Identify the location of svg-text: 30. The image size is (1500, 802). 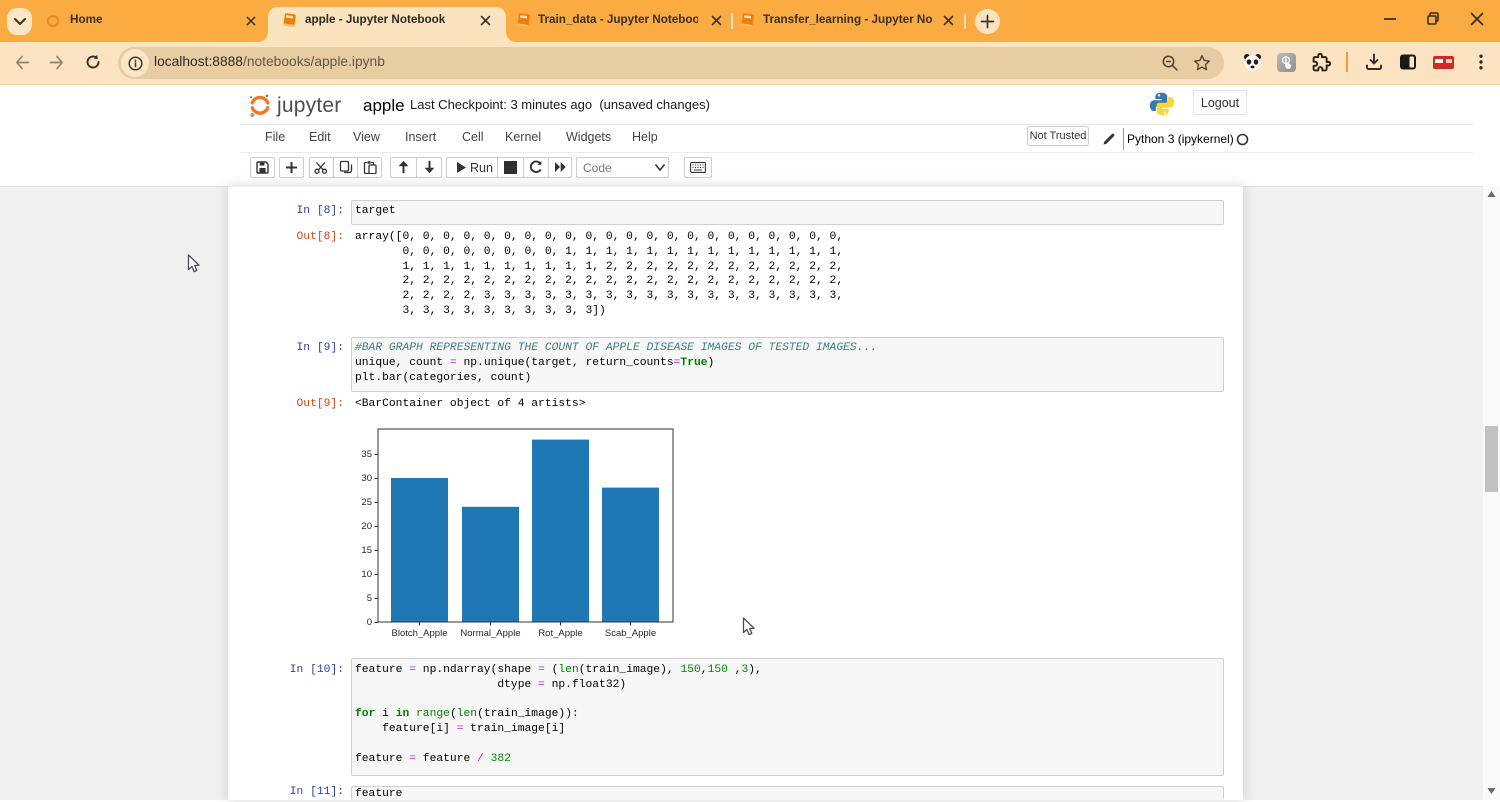
(366, 478).